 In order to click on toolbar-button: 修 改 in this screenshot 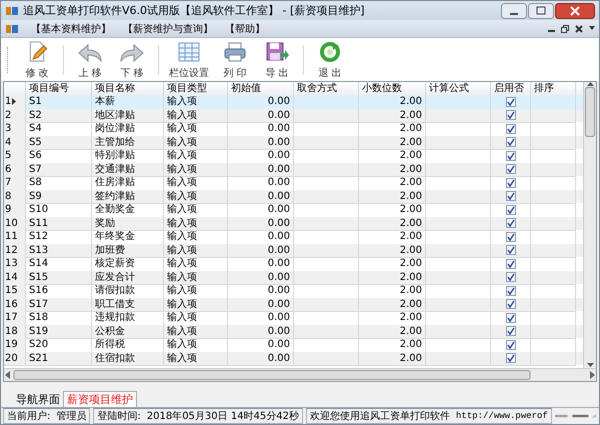, I will do `click(37, 60)`.